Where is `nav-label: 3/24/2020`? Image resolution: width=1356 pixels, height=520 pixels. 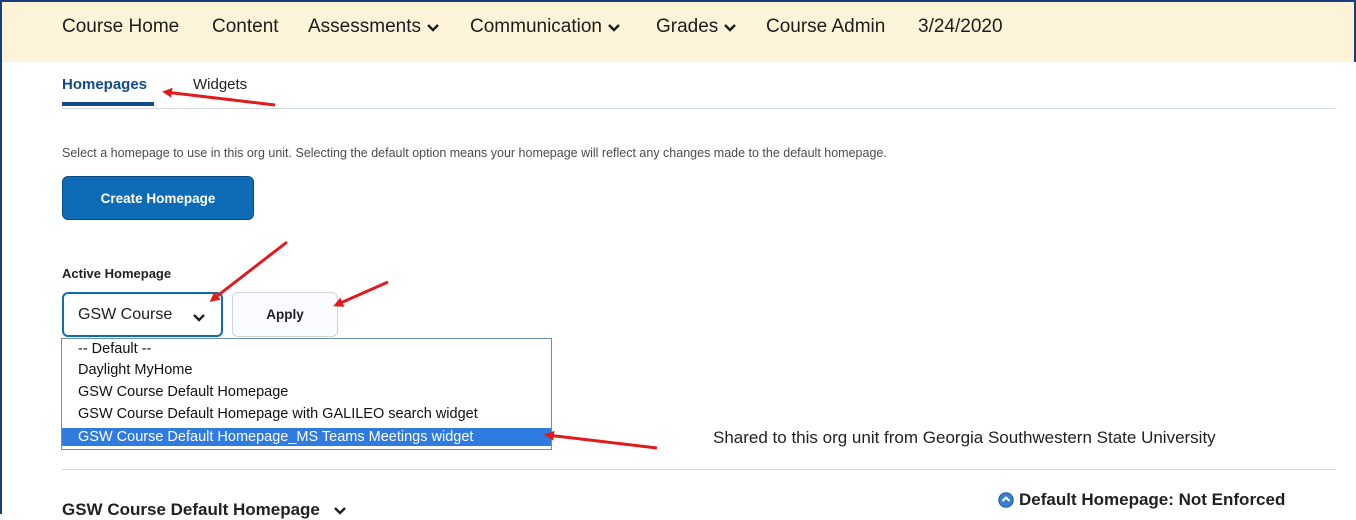
nav-label: 3/24/2020 is located at coordinates (960, 26).